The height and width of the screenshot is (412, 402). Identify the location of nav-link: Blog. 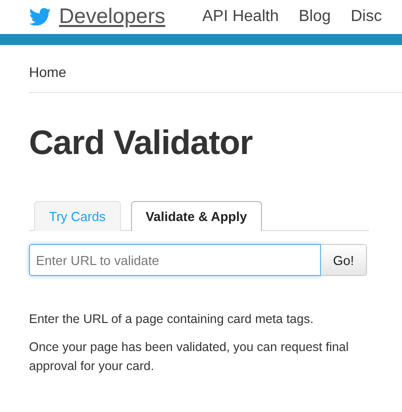
(314, 17).